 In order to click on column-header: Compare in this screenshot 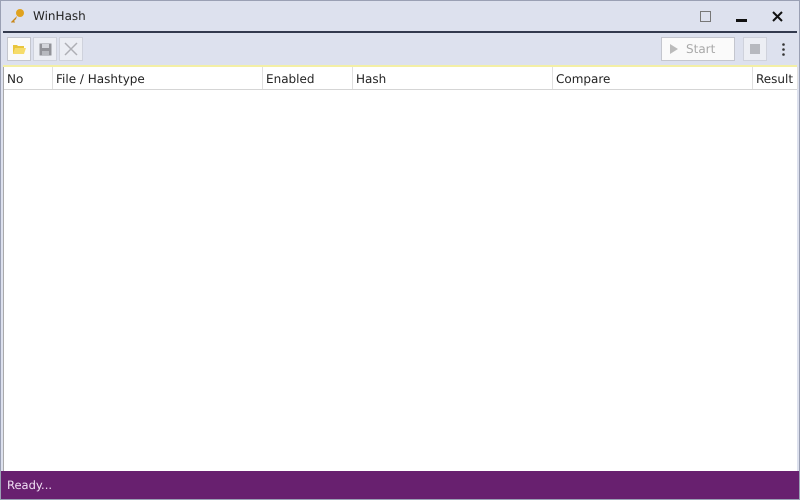, I will do `click(653, 78)`.